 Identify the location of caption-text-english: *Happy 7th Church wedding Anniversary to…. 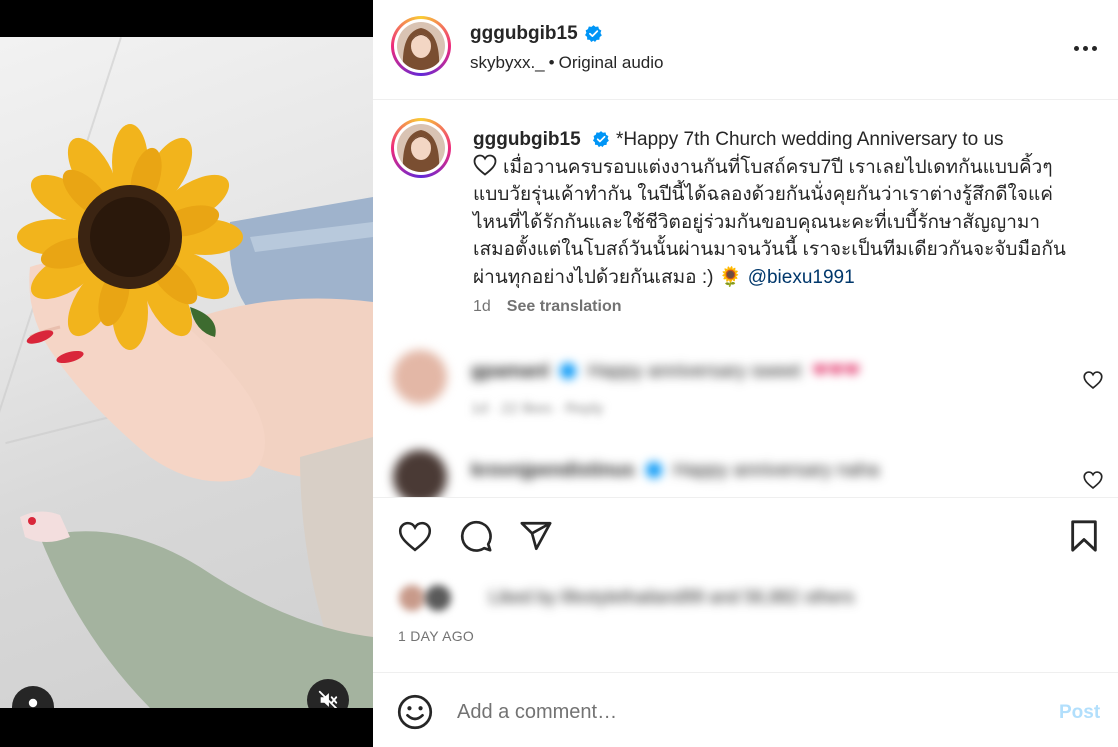
(809, 139).